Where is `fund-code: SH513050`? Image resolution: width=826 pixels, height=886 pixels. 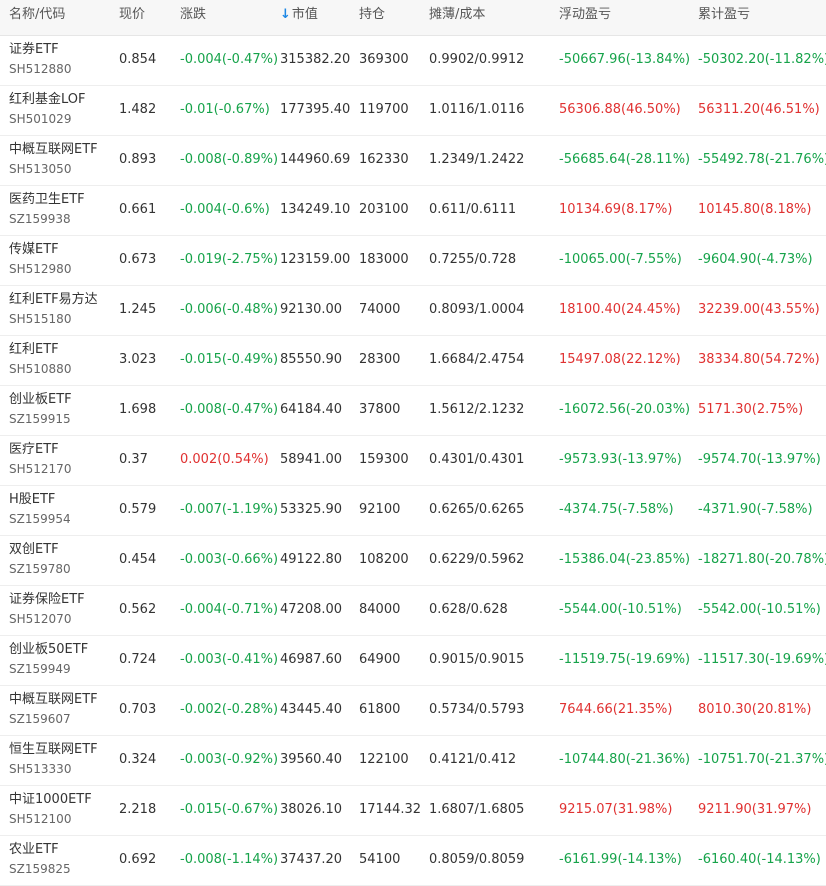 fund-code: SH513050 is located at coordinates (40, 169).